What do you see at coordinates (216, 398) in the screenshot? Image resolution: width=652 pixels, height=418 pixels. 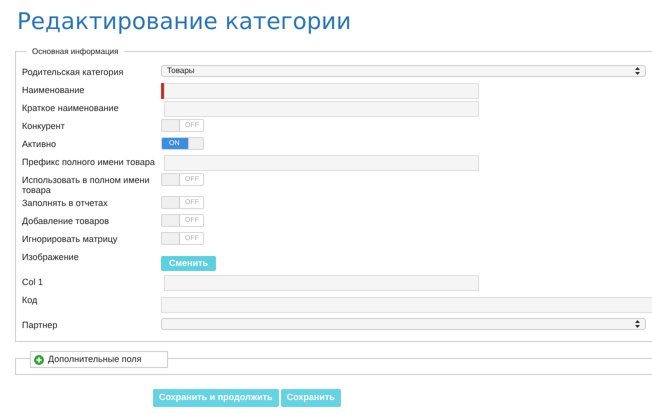 I see `save-button: Сохранить и продолжить` at bounding box center [216, 398].